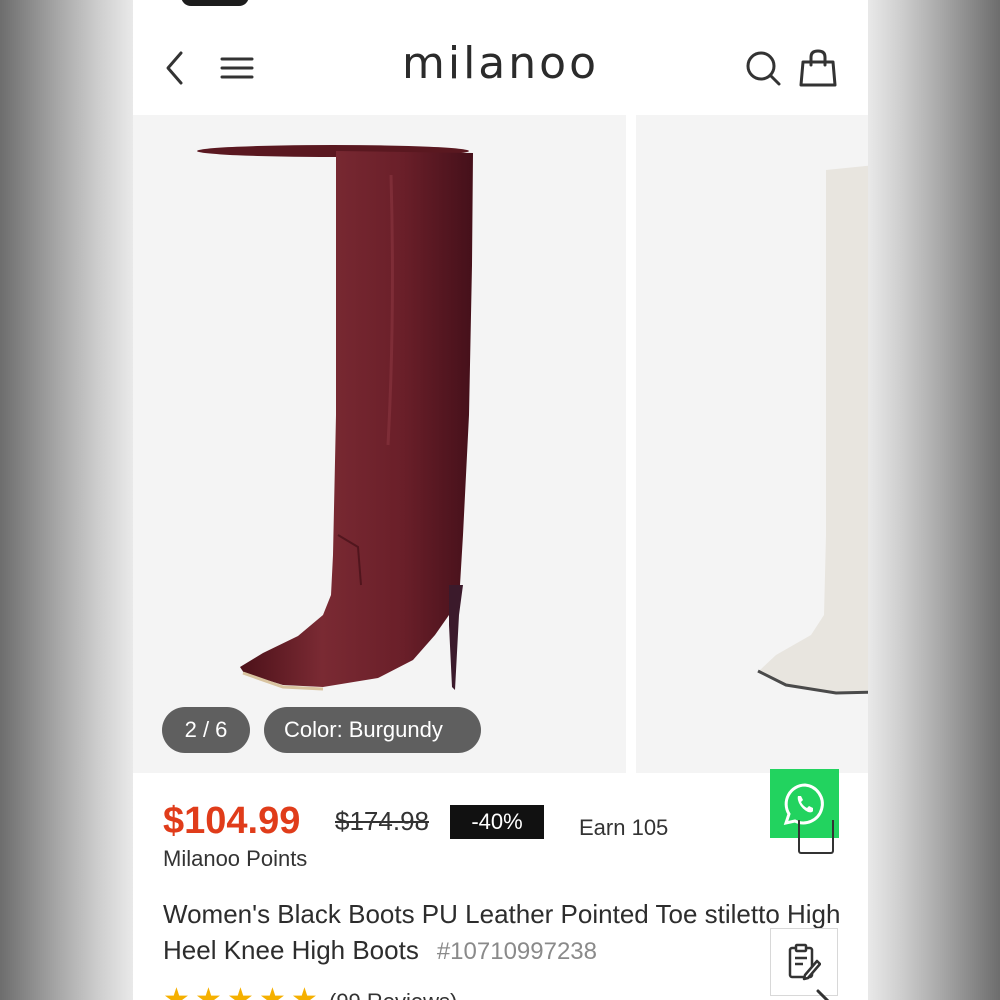 The width and height of the screenshot is (1000, 1000). Describe the element at coordinates (313, 729) in the screenshot. I see `color-chip-label: Color:` at that location.